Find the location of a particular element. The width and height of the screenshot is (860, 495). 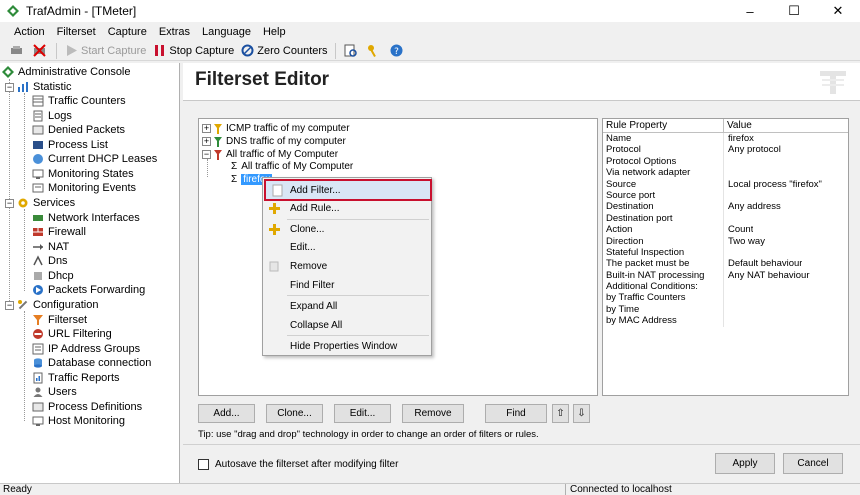

property-row: Source port is located at coordinates (725, 195).